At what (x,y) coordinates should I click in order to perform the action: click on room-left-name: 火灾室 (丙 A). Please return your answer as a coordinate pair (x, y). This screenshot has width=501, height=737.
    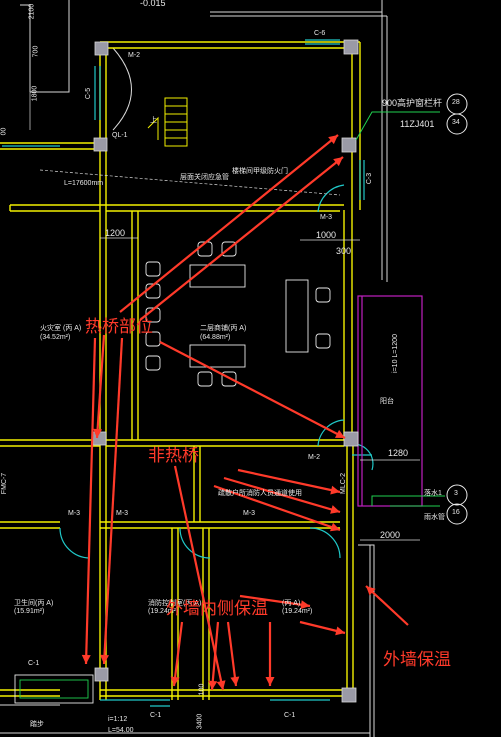
    Looking at the image, I should click on (61, 328).